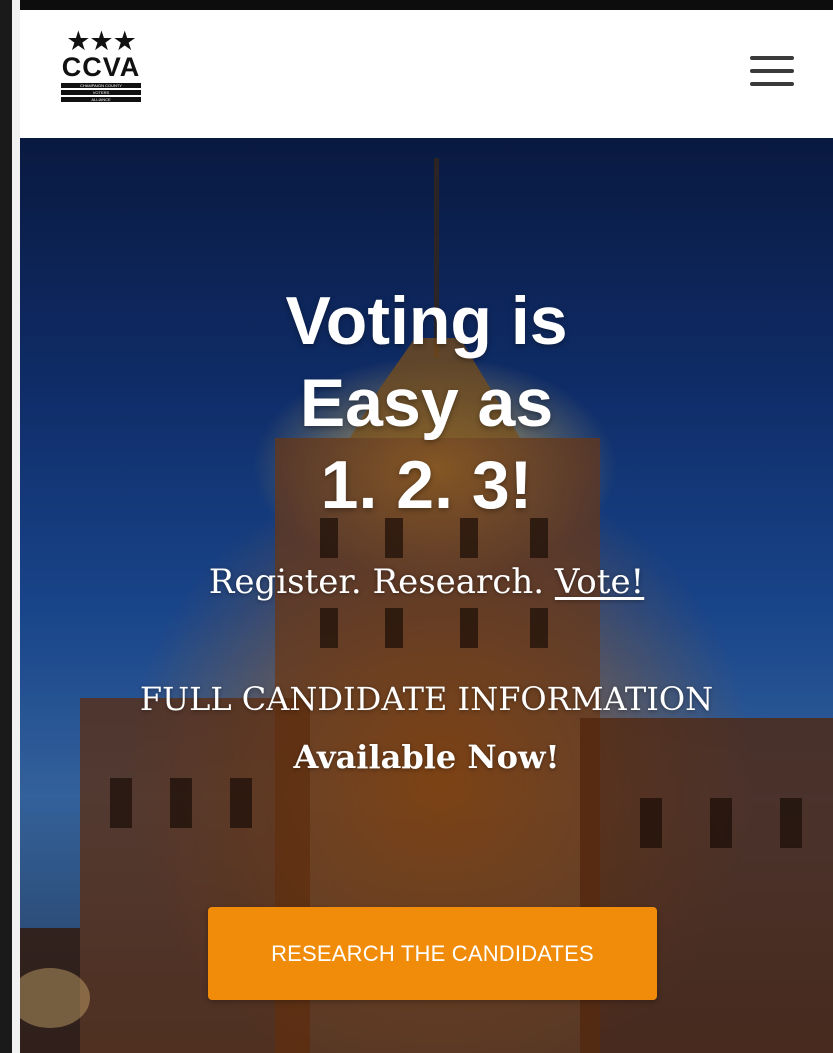  Describe the element at coordinates (599, 582) in the screenshot. I see `tagline-vote-link: Vote!` at that location.